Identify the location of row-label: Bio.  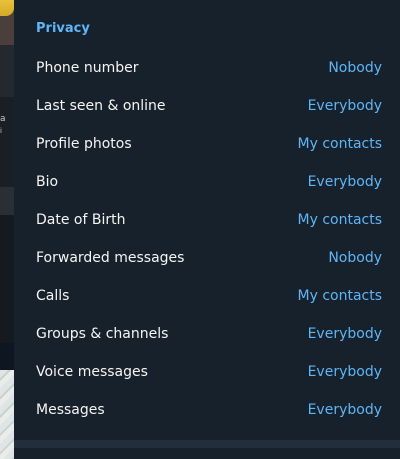
(47, 182).